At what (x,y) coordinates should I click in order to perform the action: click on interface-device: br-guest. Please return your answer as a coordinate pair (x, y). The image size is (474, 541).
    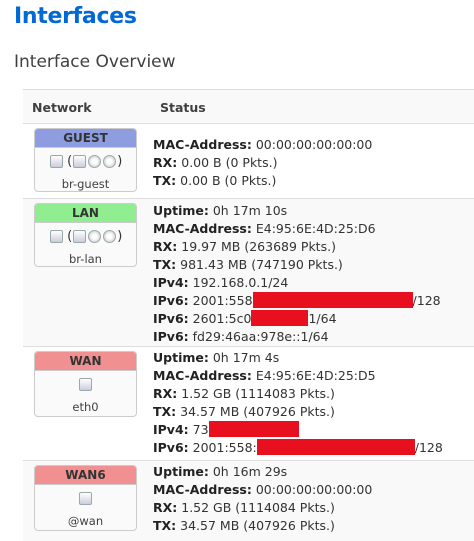
    Looking at the image, I should click on (85, 184).